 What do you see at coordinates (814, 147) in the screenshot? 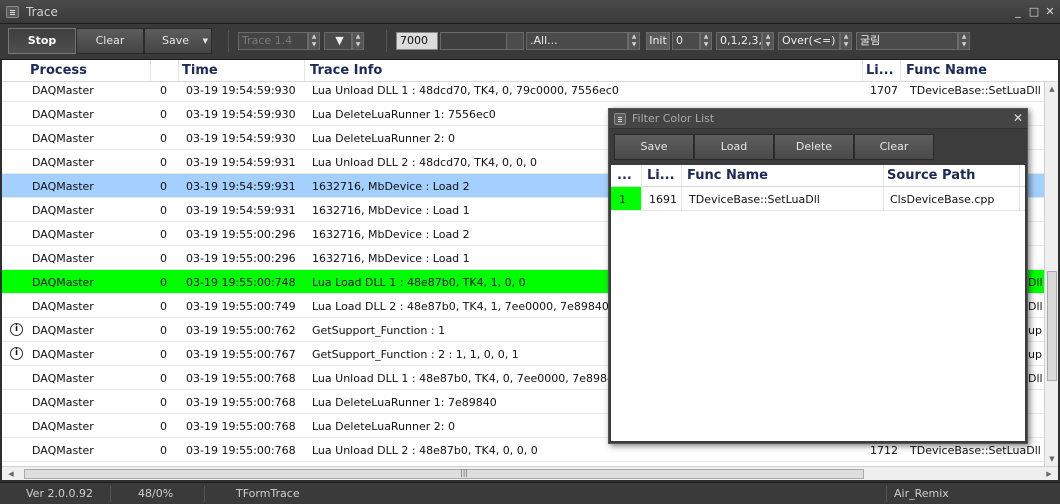
I see `dialog-delete-button: Delete` at bounding box center [814, 147].